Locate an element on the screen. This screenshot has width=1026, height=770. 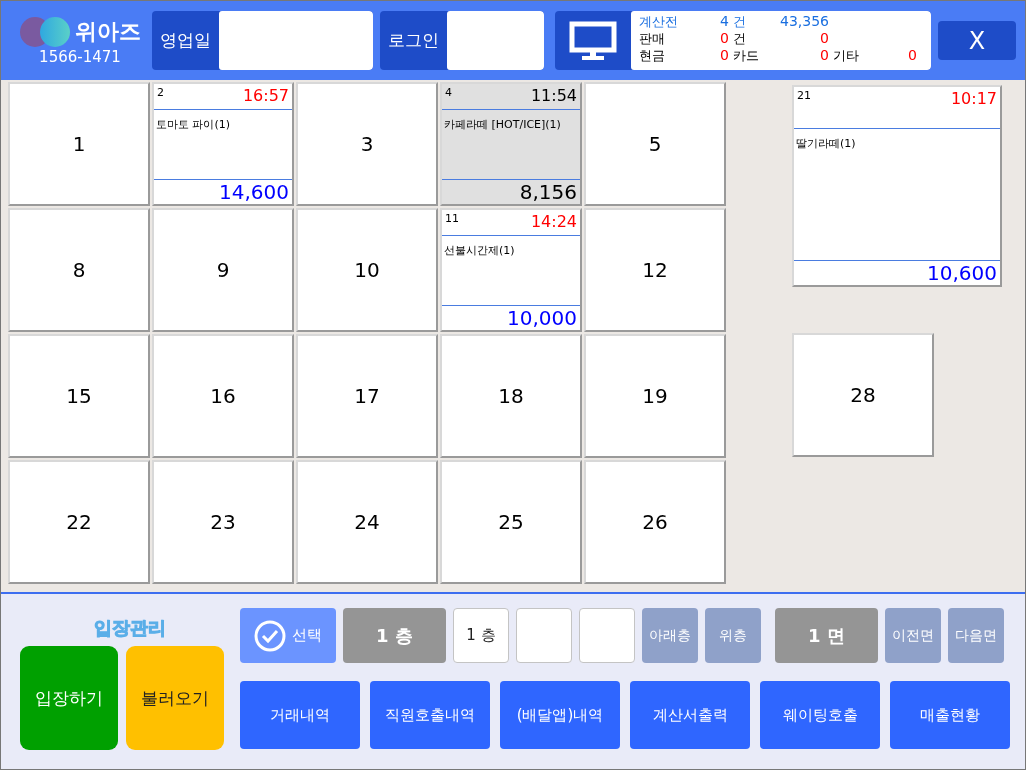
table-tile: 26 is located at coordinates (655, 522).